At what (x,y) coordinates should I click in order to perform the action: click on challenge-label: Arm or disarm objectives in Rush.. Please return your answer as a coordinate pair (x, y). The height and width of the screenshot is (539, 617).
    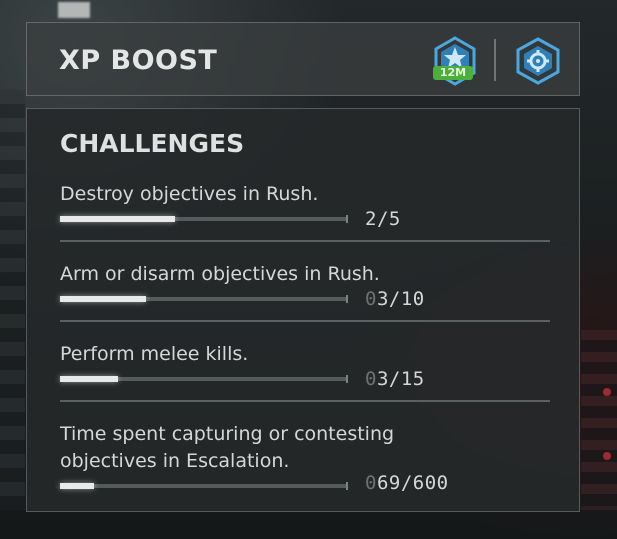
    Looking at the image, I should click on (220, 274).